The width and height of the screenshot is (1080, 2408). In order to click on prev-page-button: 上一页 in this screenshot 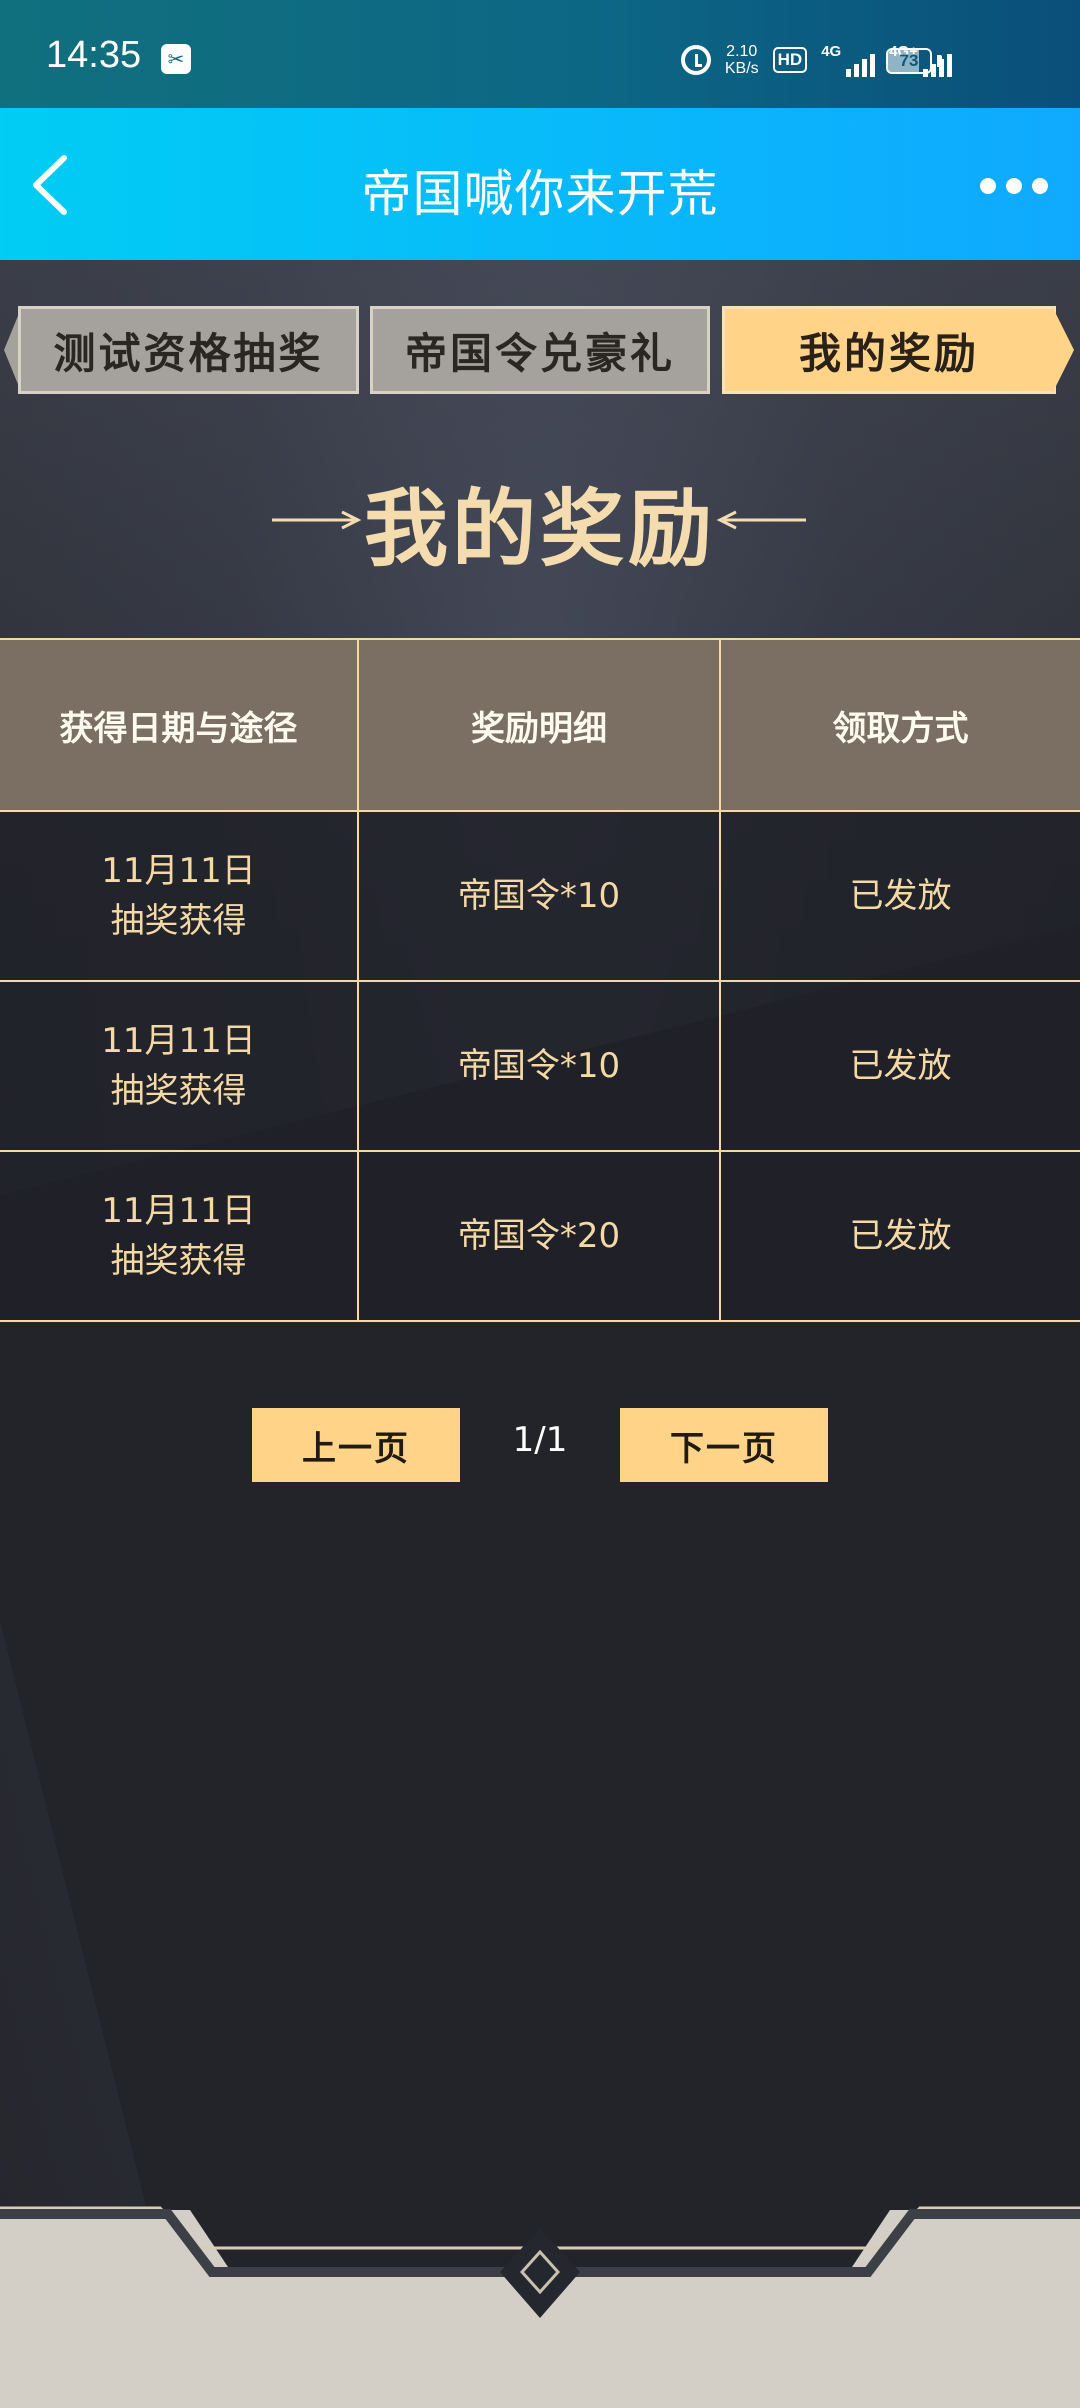, I will do `click(356, 1445)`.